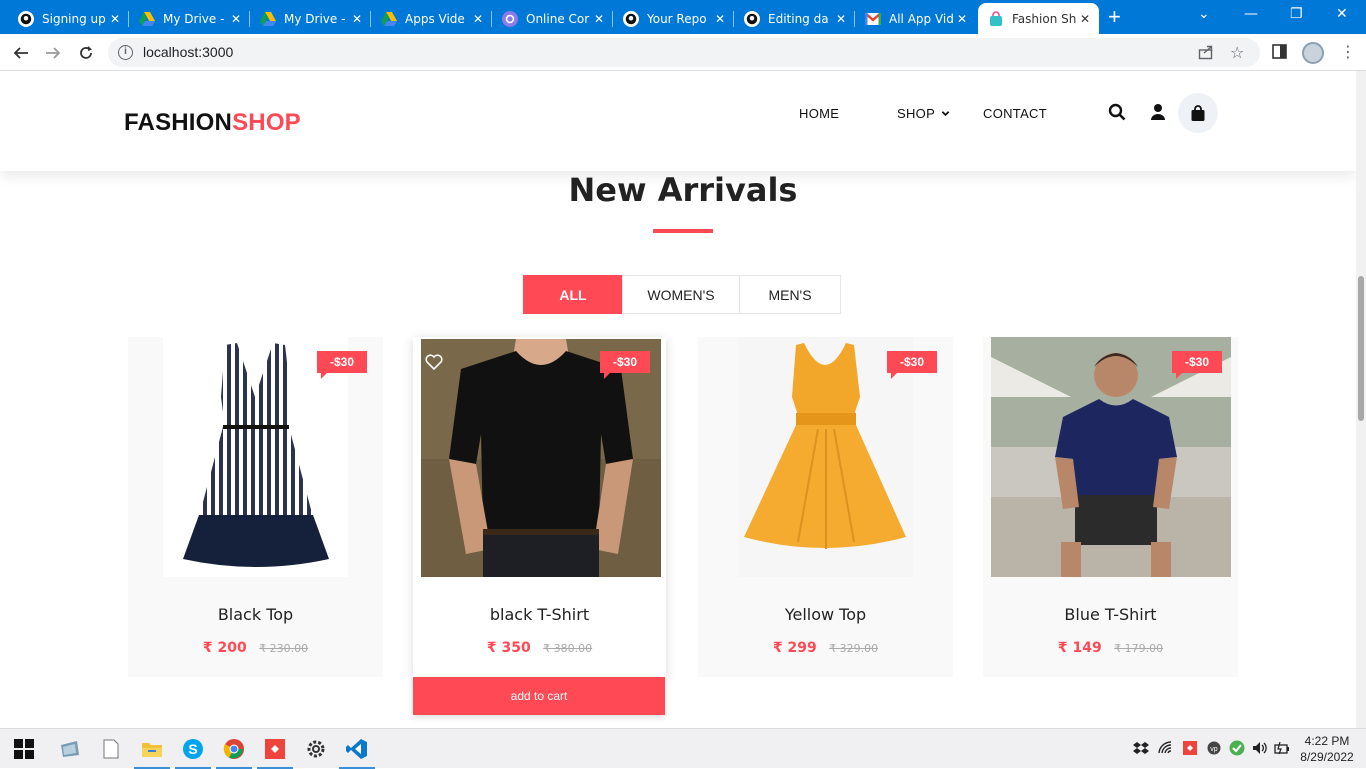  What do you see at coordinates (825, 648) in the screenshot?
I see `product-prices: ₹ 299 ₹ 329.00` at bounding box center [825, 648].